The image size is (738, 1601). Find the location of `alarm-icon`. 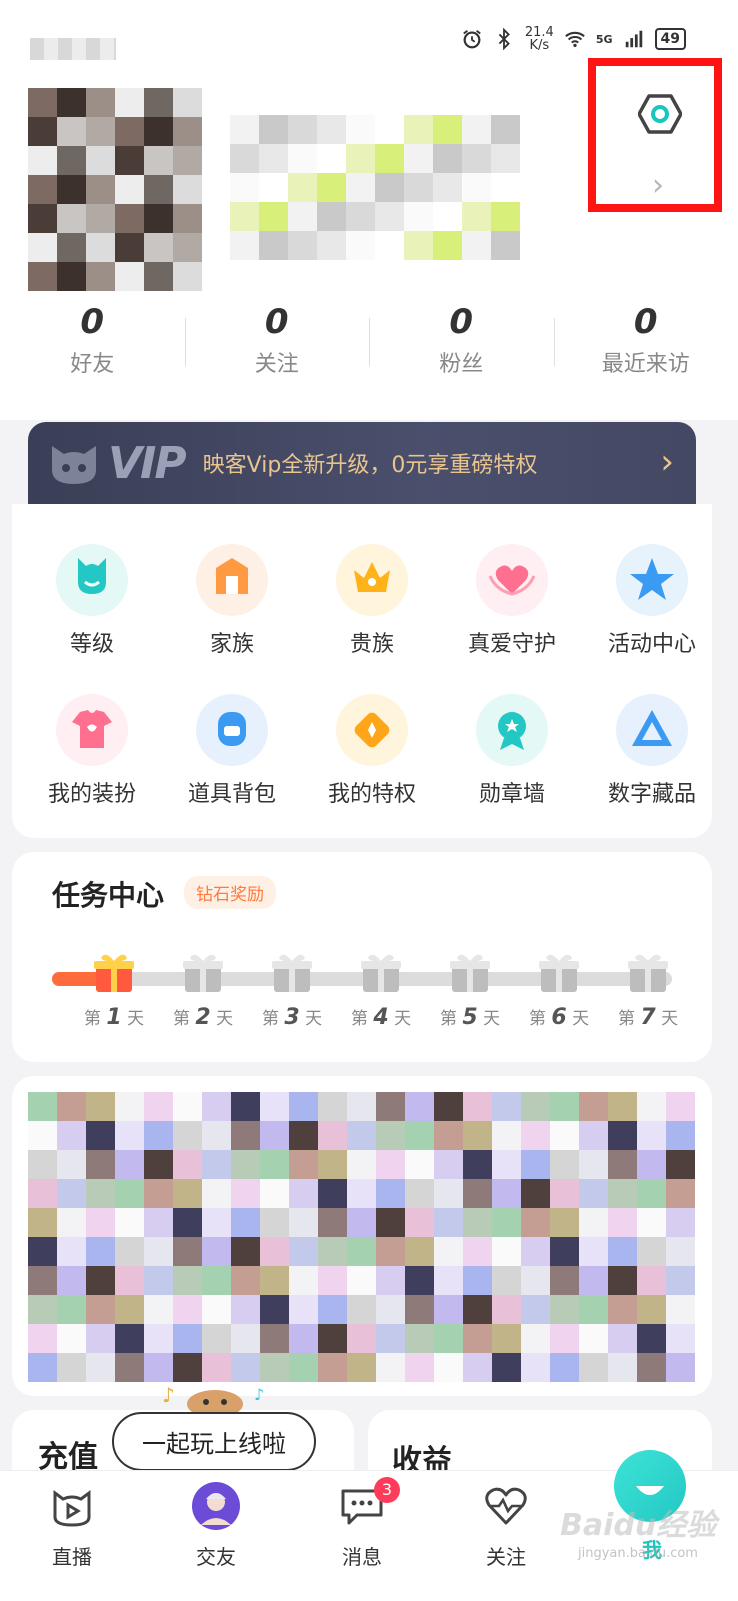

alarm-icon is located at coordinates (472, 39).